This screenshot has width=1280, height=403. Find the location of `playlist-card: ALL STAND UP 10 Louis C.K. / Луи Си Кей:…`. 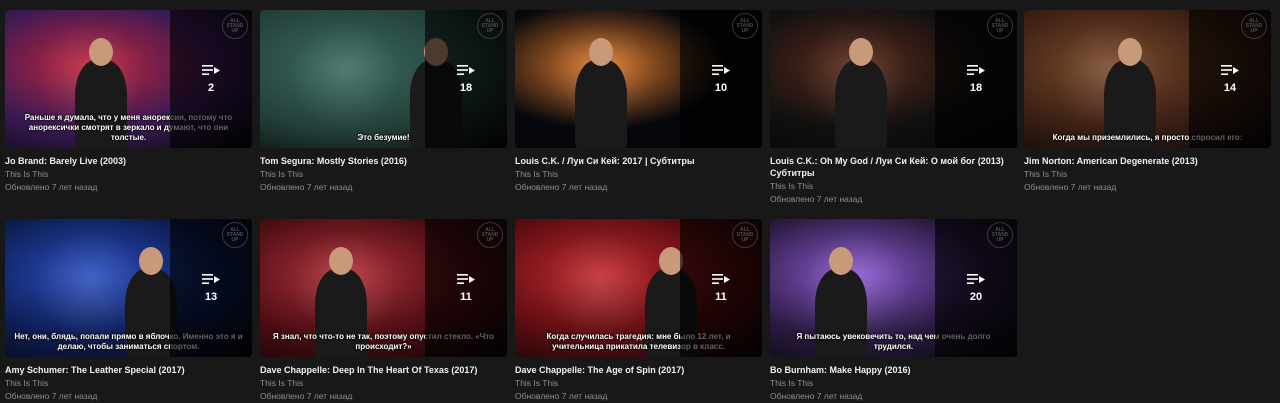

playlist-card: ALL STAND UP 10 Louis C.K. / Луи Си Кей:… is located at coordinates (638, 102).